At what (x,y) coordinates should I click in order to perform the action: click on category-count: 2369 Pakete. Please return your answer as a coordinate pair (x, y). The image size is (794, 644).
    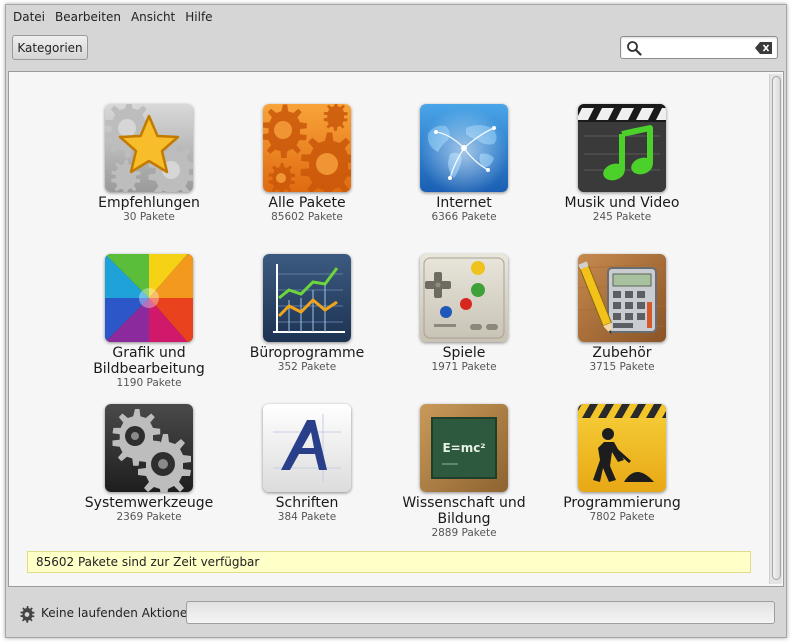
    Looking at the image, I should click on (149, 517).